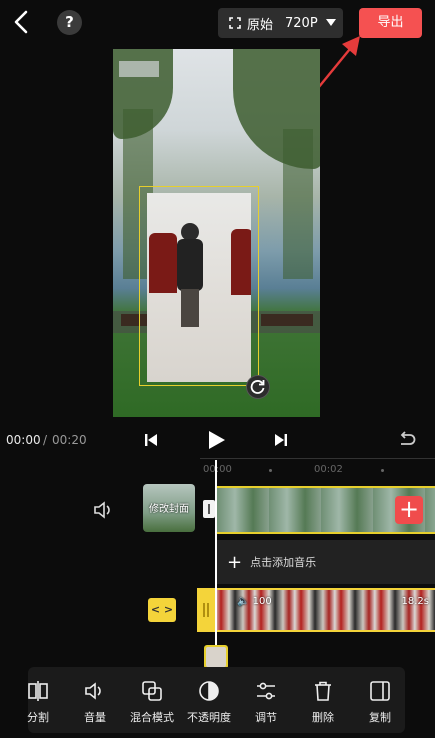 The image size is (435, 738). I want to click on pip-thumbnail-marker, so click(216, 657).